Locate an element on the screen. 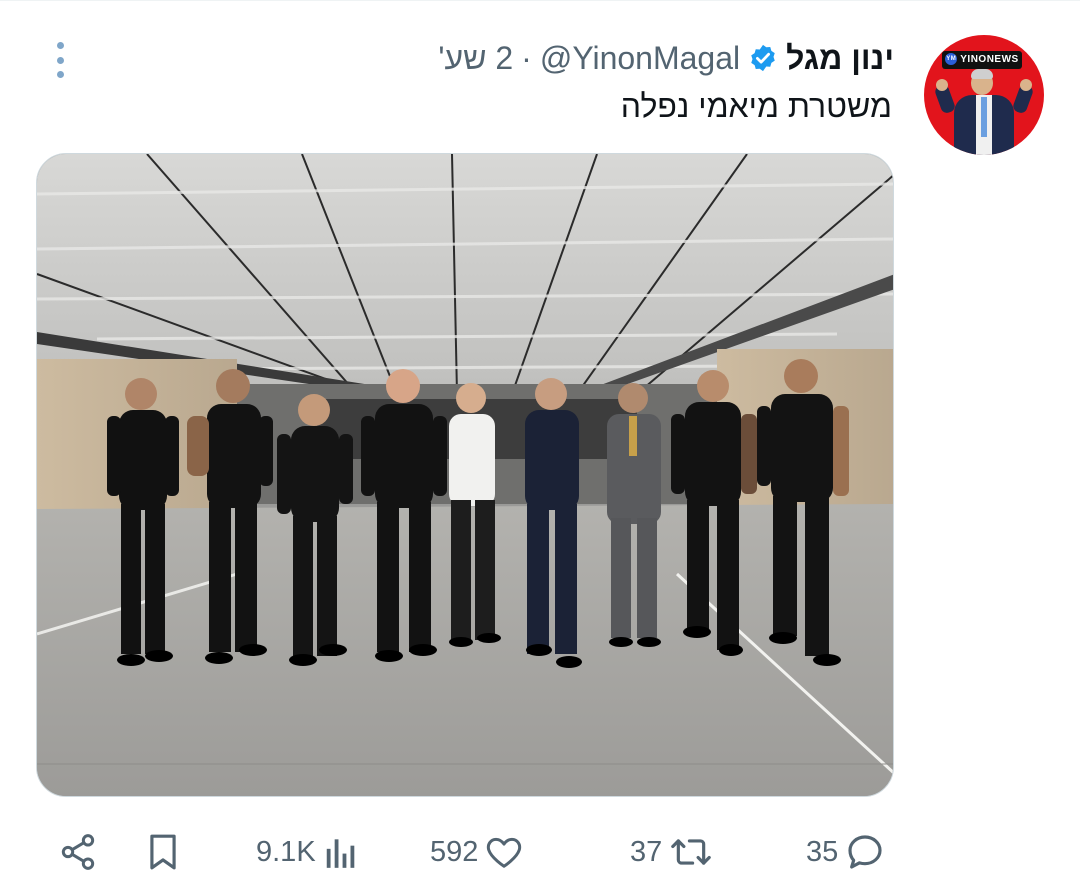 The width and height of the screenshot is (1080, 893). likes-count: 592 is located at coordinates (454, 851).